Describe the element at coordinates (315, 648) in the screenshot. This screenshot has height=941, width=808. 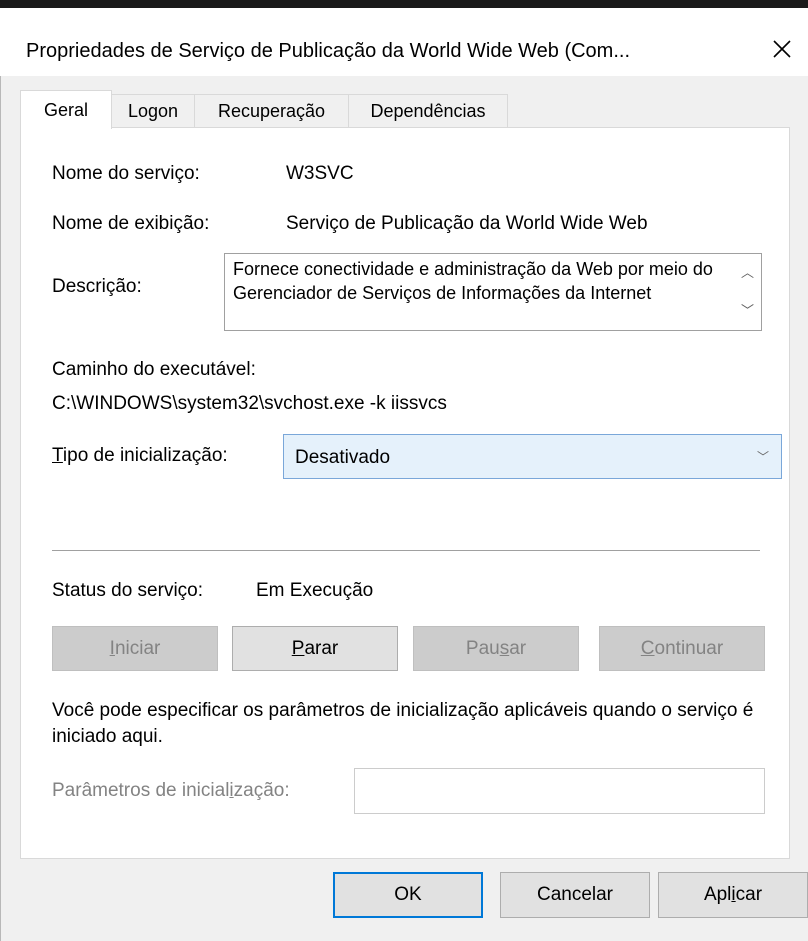
I see `stop-button: Parar` at that location.